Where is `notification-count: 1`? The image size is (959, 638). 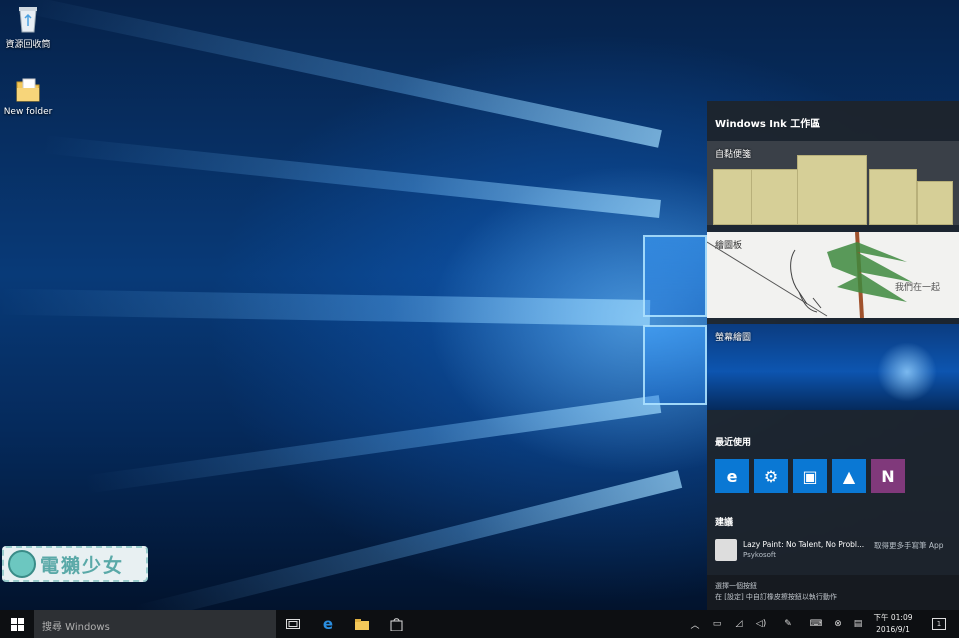 notification-count: 1 is located at coordinates (939, 624).